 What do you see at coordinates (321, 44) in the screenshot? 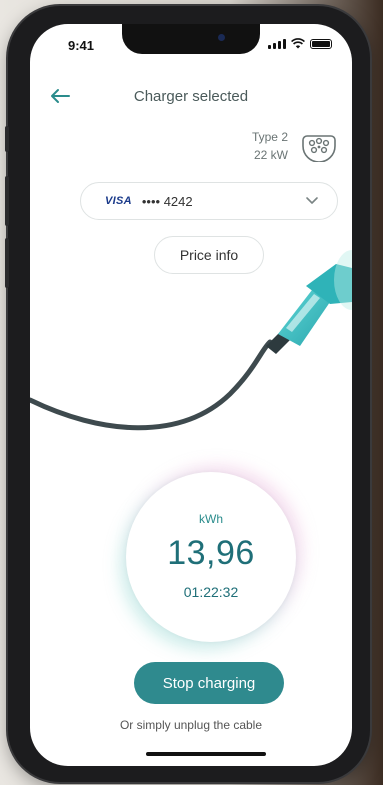
I see `battery-icon` at bounding box center [321, 44].